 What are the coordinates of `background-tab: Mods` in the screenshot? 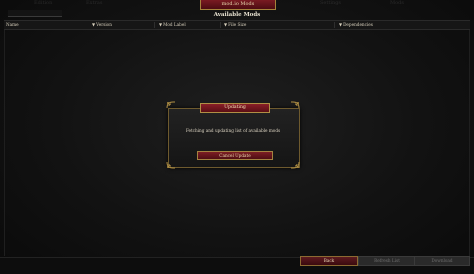 It's located at (397, 3).